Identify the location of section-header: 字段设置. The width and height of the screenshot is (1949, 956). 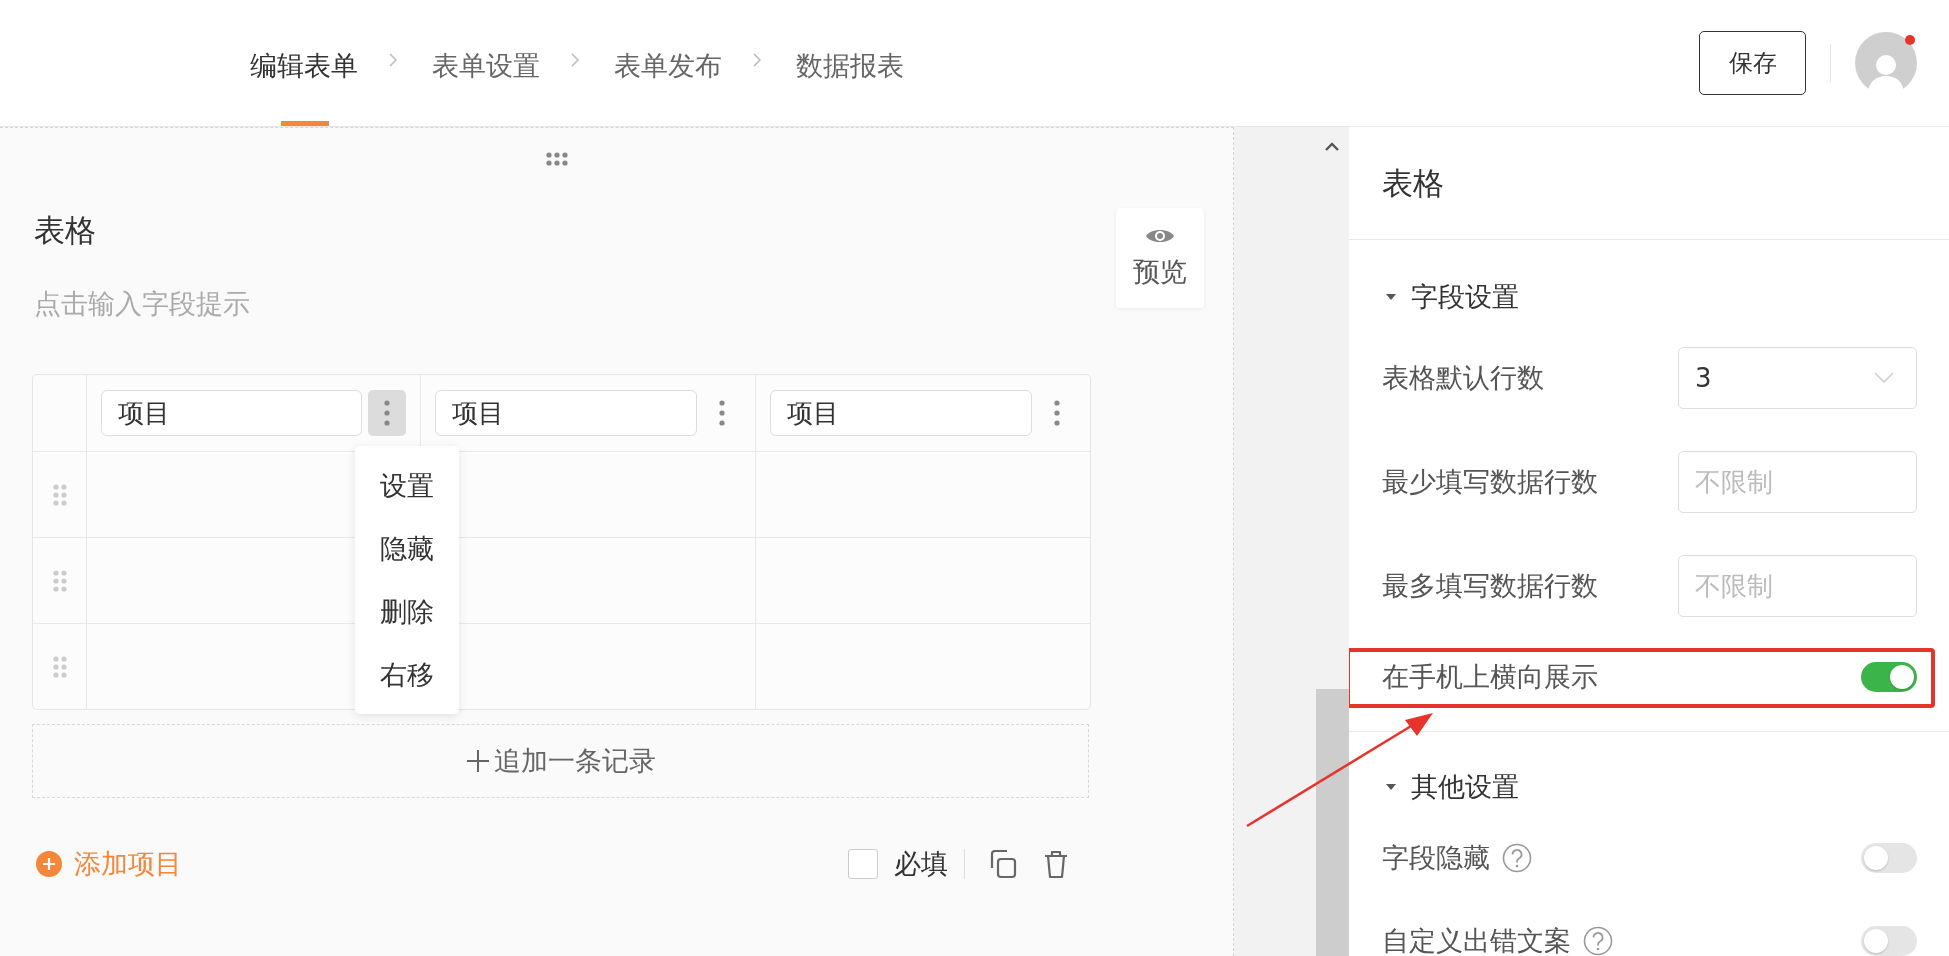
(1649, 283).